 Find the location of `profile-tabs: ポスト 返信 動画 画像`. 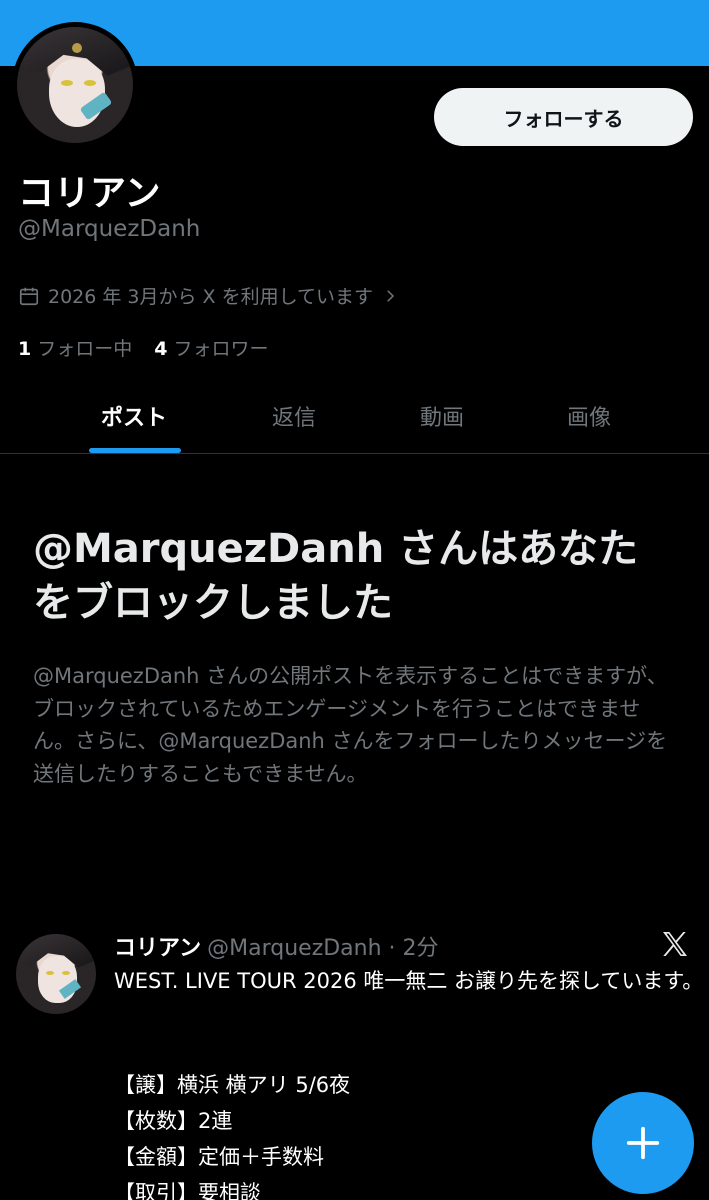

profile-tabs: ポスト 返信 動画 画像 is located at coordinates (354, 416).